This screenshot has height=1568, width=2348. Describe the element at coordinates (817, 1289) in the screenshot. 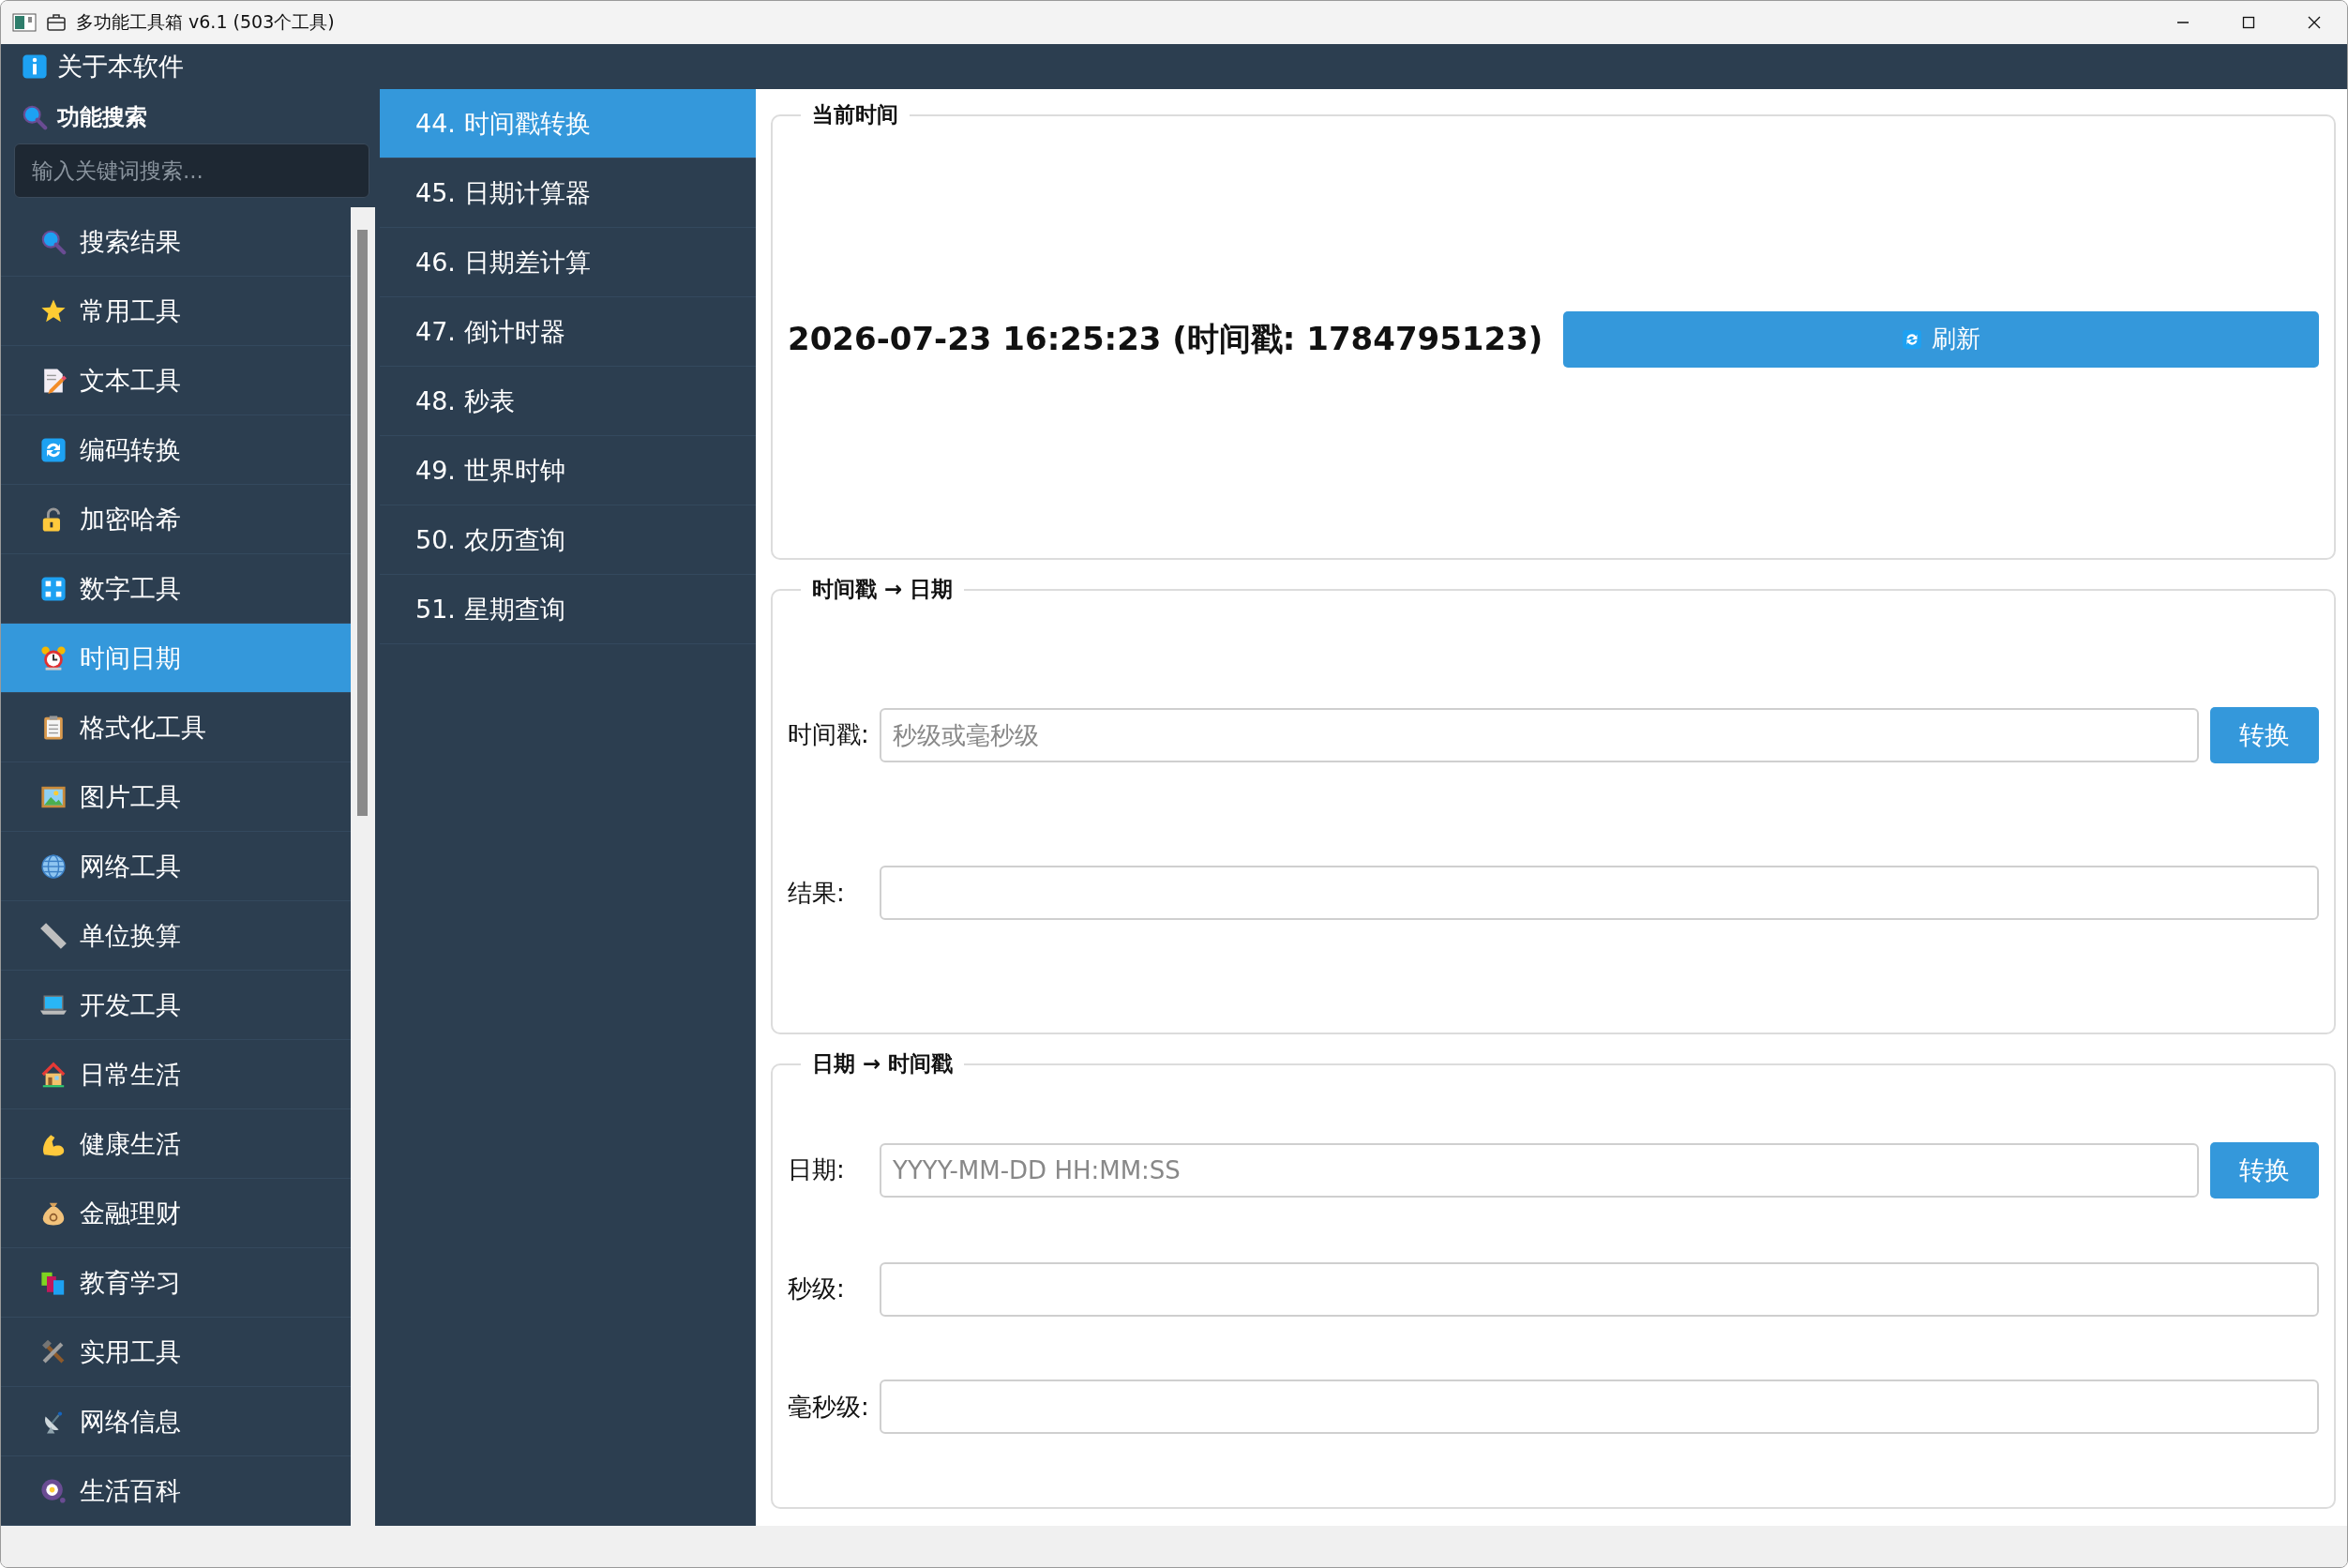

I see `field-label: 秒级:` at that location.